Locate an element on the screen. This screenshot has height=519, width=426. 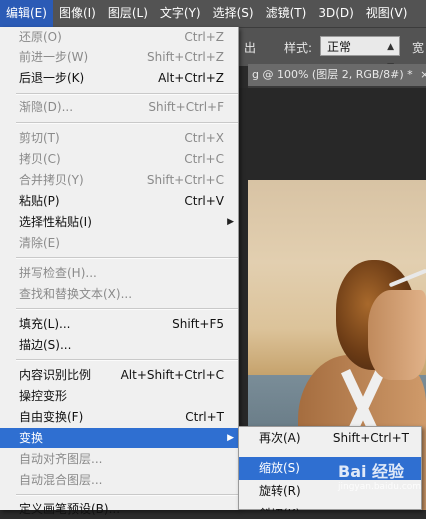
watermark-text: Bai 经验 is located at coordinates (371, 471).